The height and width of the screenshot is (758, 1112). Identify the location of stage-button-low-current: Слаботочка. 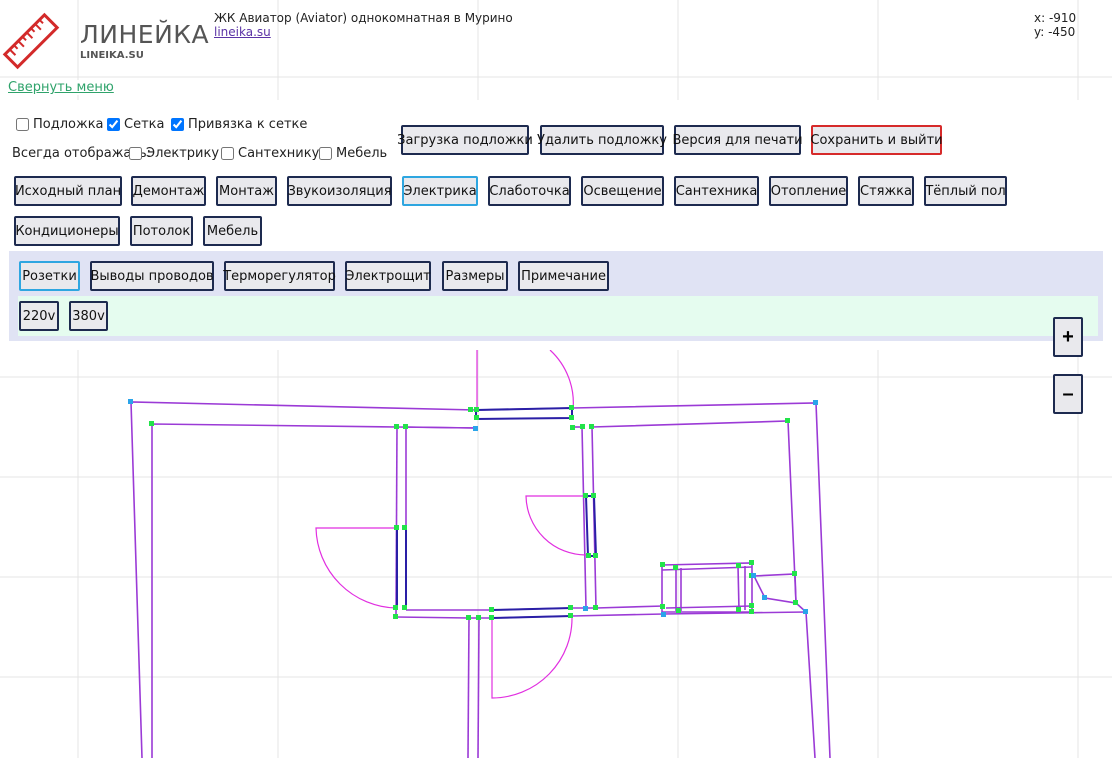
(529, 191).